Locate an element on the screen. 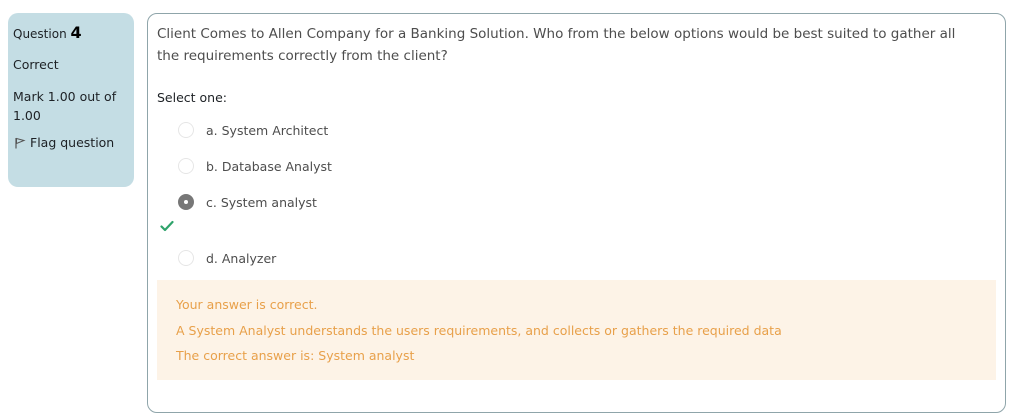 The height and width of the screenshot is (413, 1024). answer-option-label: a. System Architect is located at coordinates (267, 130).